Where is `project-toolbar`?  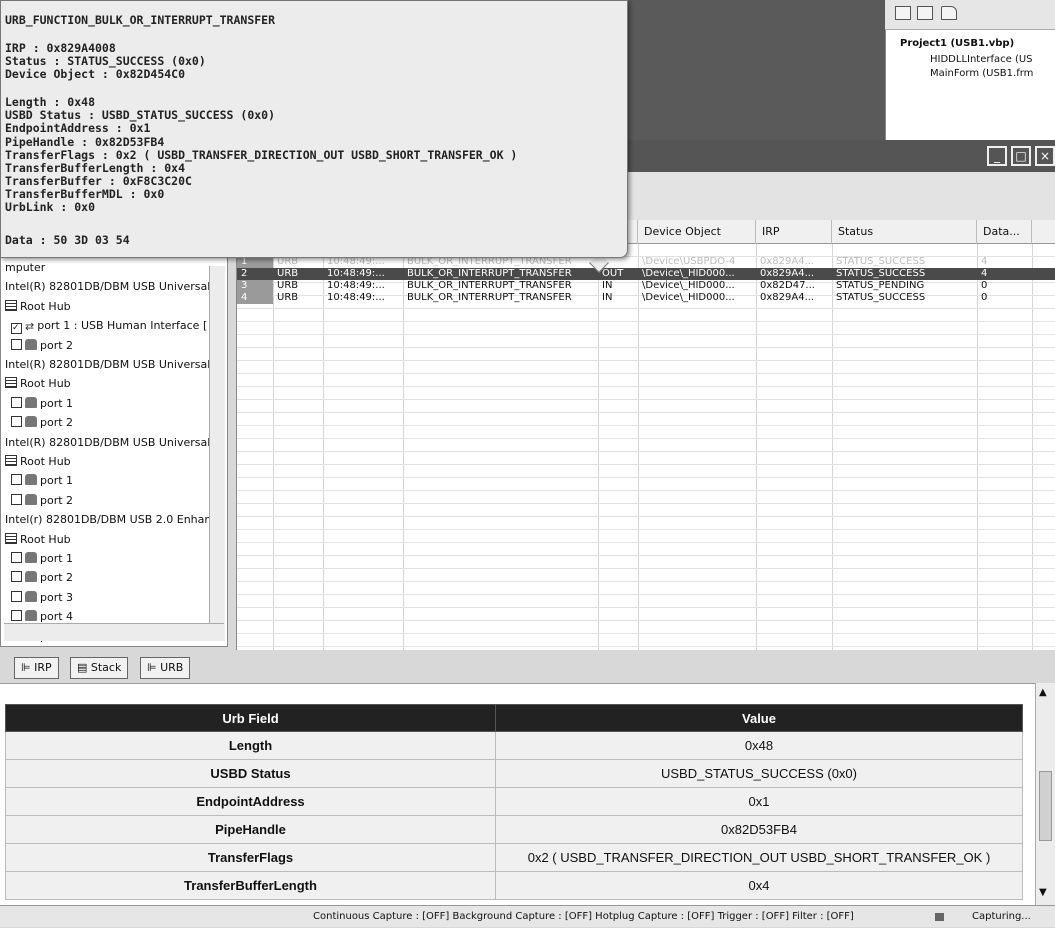 project-toolbar is located at coordinates (970, 15).